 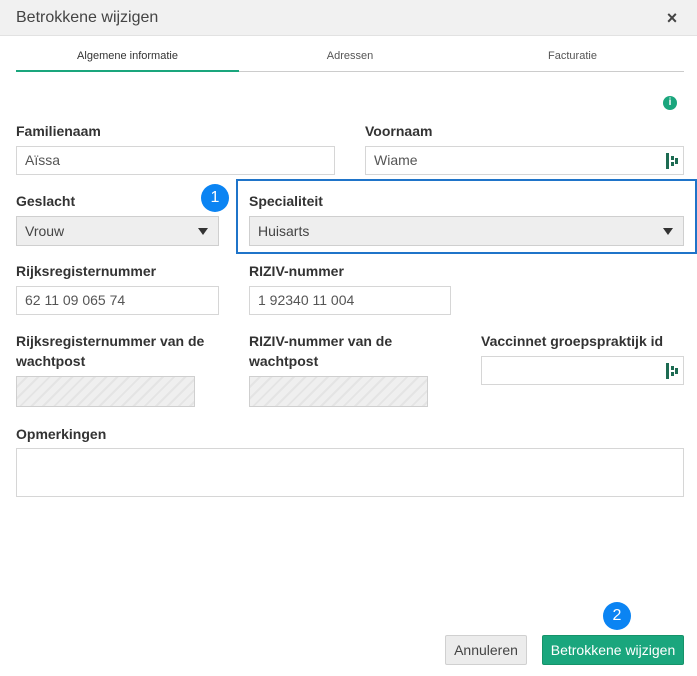 I want to click on rijksregisternummer-input: 62 11 09 065 74, so click(x=117, y=300).